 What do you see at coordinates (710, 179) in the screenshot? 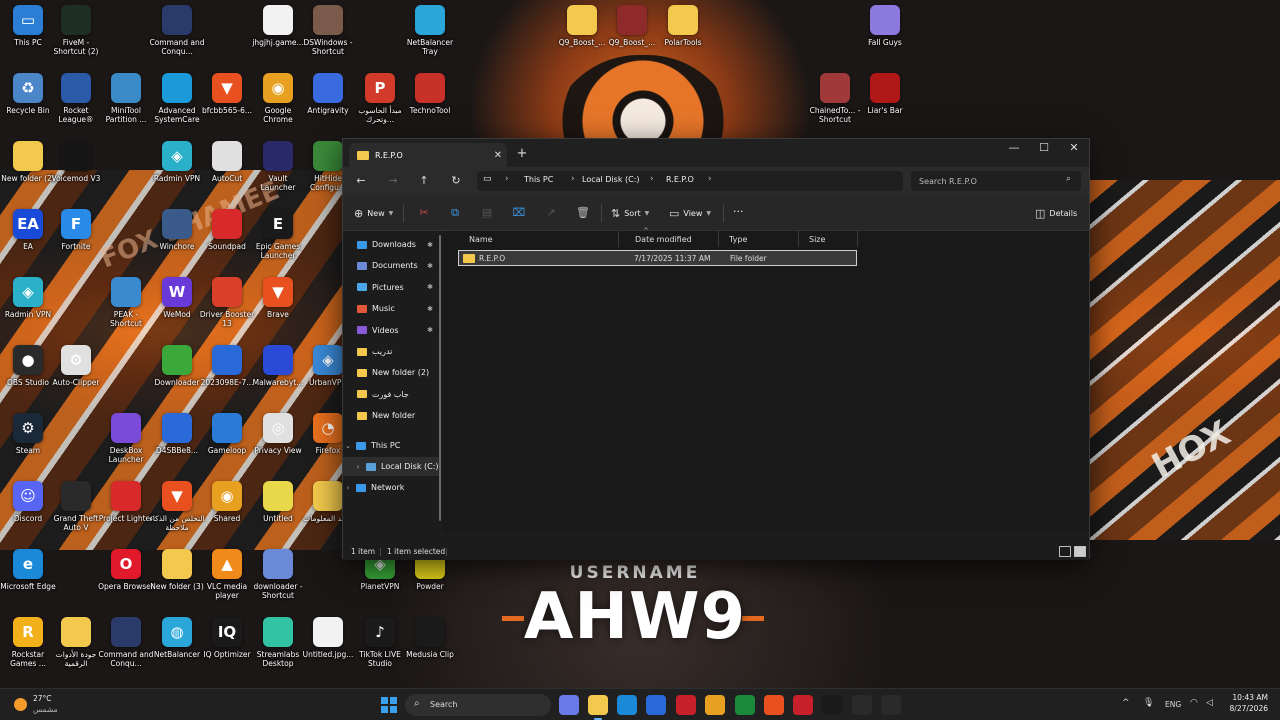
I see `chevron-right-icon: ›` at bounding box center [710, 179].